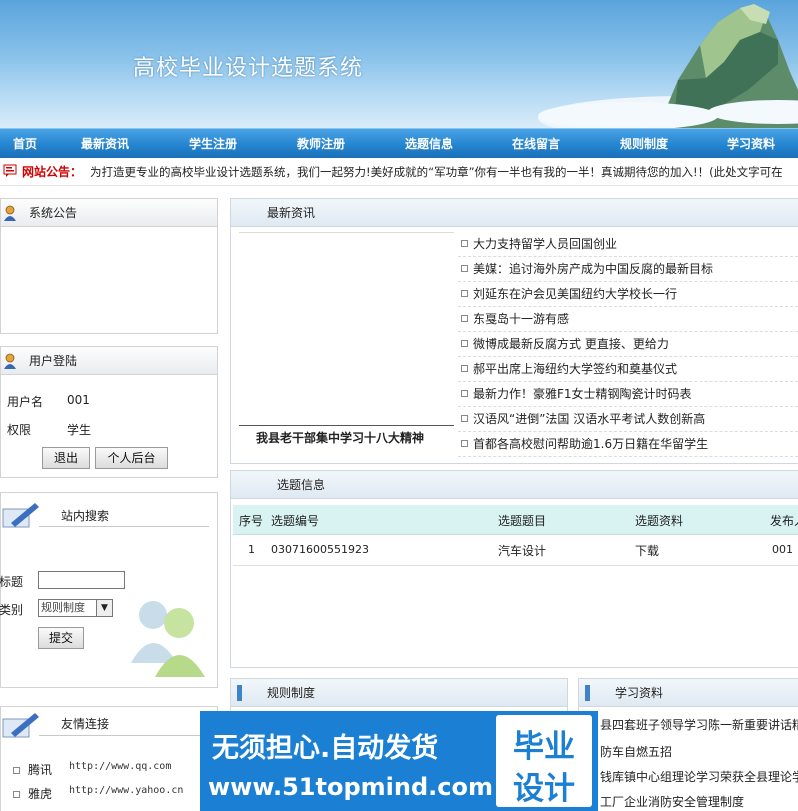 The height and width of the screenshot is (811, 798). What do you see at coordinates (672, 801) in the screenshot?
I see `study-item: 工厂企业消防安全管理制度` at bounding box center [672, 801].